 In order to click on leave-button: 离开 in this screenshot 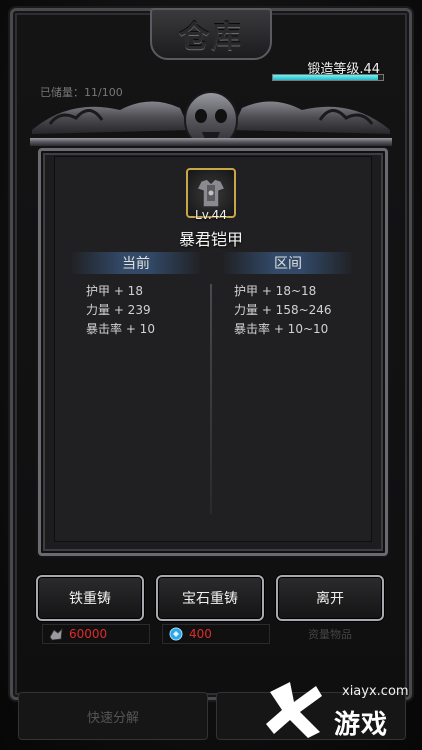, I will do `click(330, 598)`.